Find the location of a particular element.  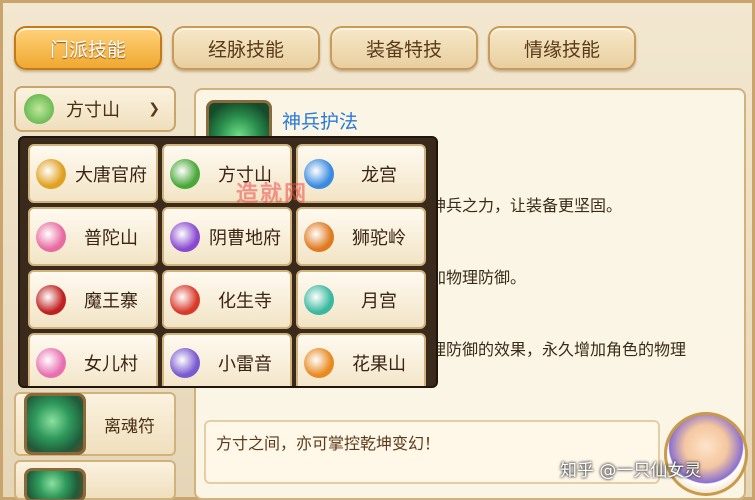

shituo-icon is located at coordinates (319, 236).